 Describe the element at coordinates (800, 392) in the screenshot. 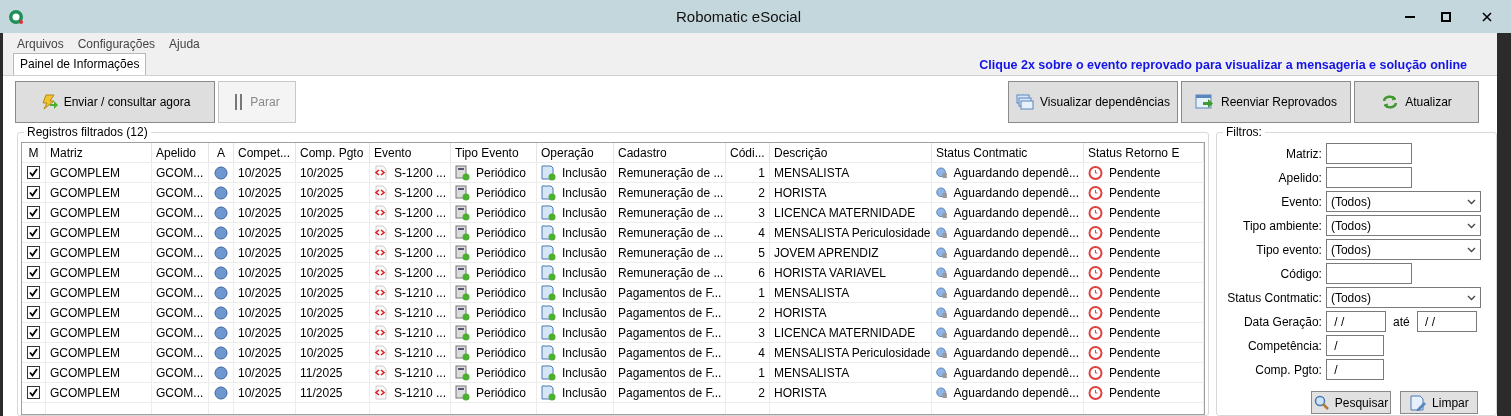

I see `table-cell: HORISTA` at that location.